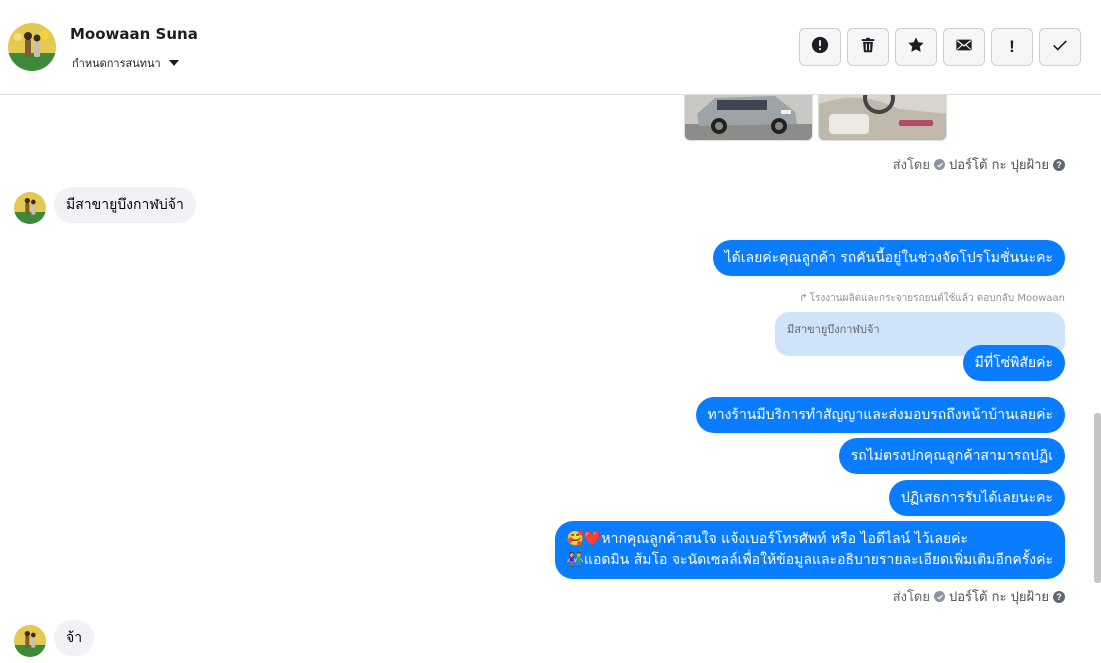 The width and height of the screenshot is (1101, 663). I want to click on delete-button, so click(868, 47).